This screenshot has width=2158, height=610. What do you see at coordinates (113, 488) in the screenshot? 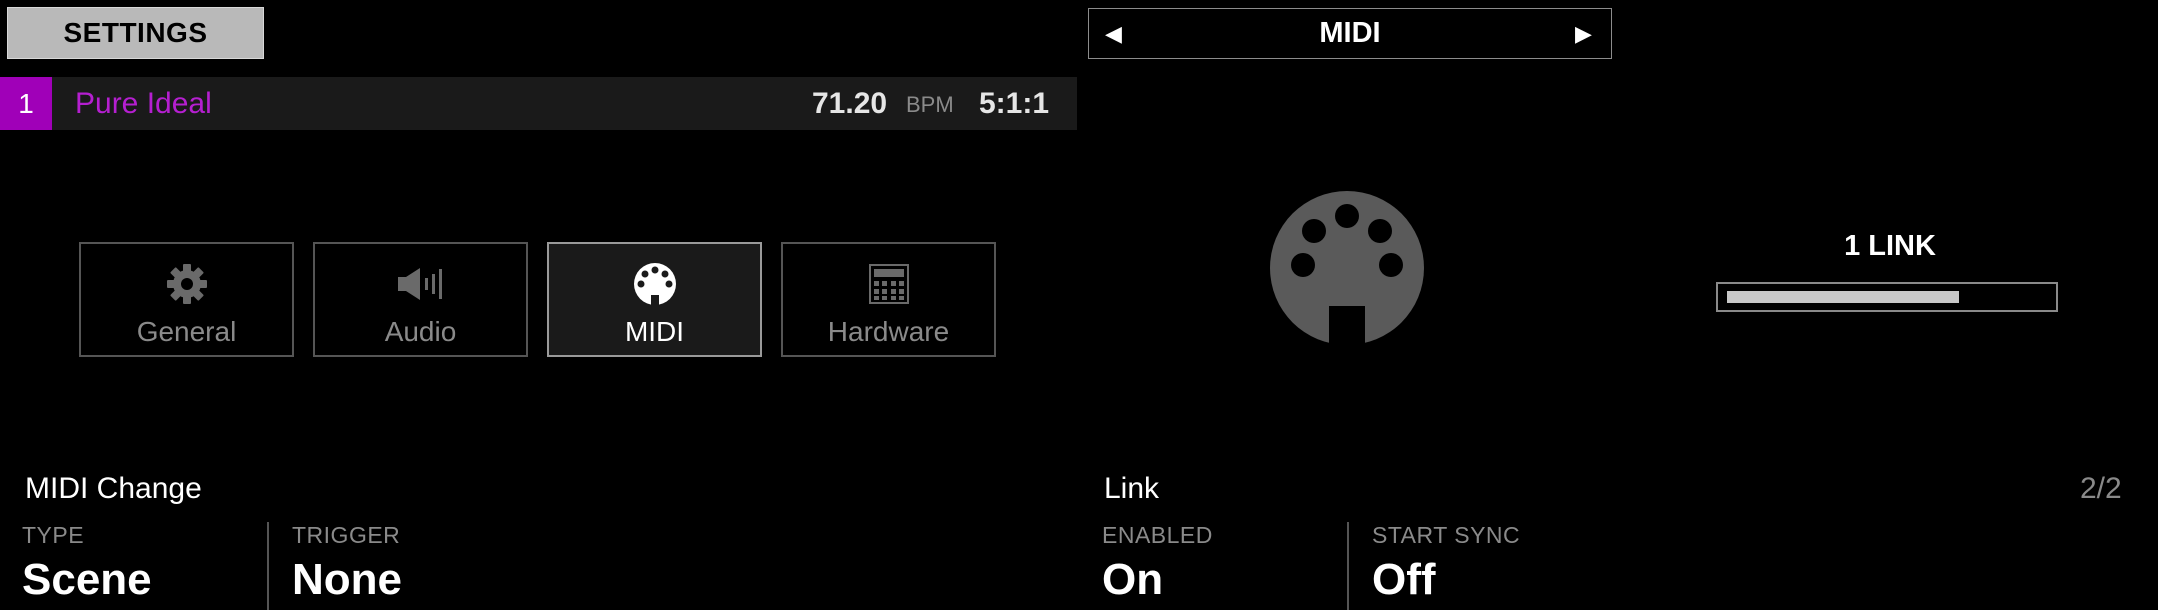
I see `section-title-midi-change: MIDI Change` at bounding box center [113, 488].